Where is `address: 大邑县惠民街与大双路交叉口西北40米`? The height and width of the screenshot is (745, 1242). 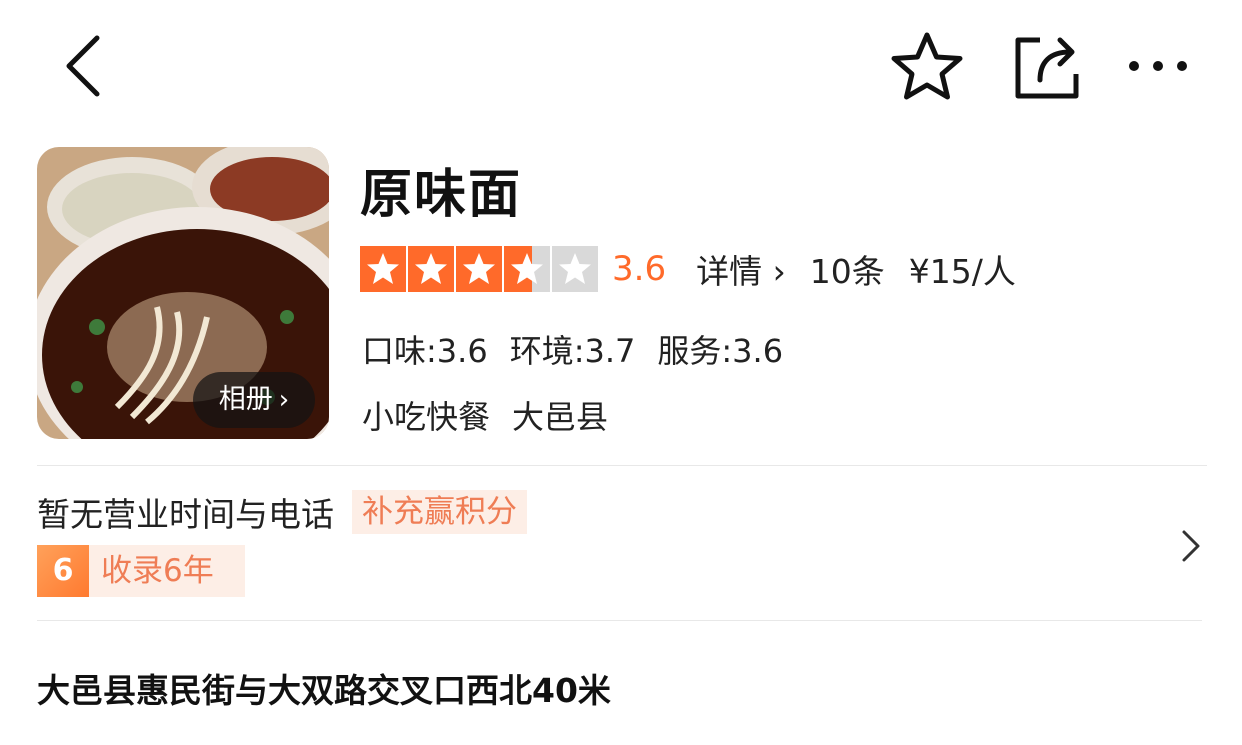 address: 大邑县惠民街与大双路交叉口西北40米 is located at coordinates (324, 688).